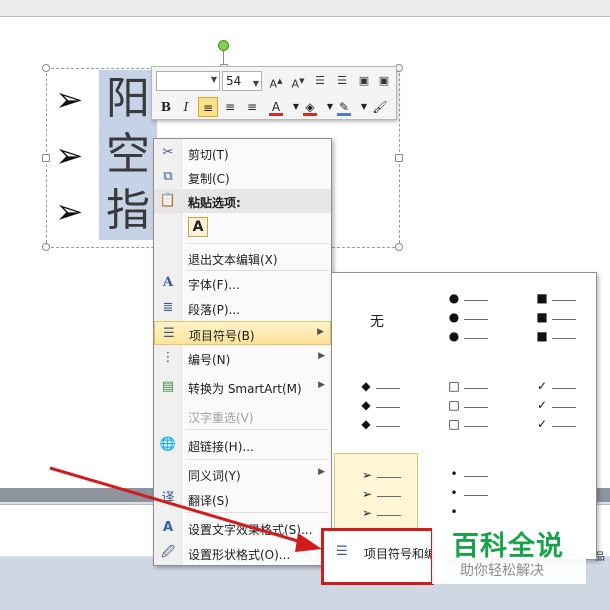 This screenshot has width=610, height=610. I want to click on fill-color-swatch, so click(310, 114).